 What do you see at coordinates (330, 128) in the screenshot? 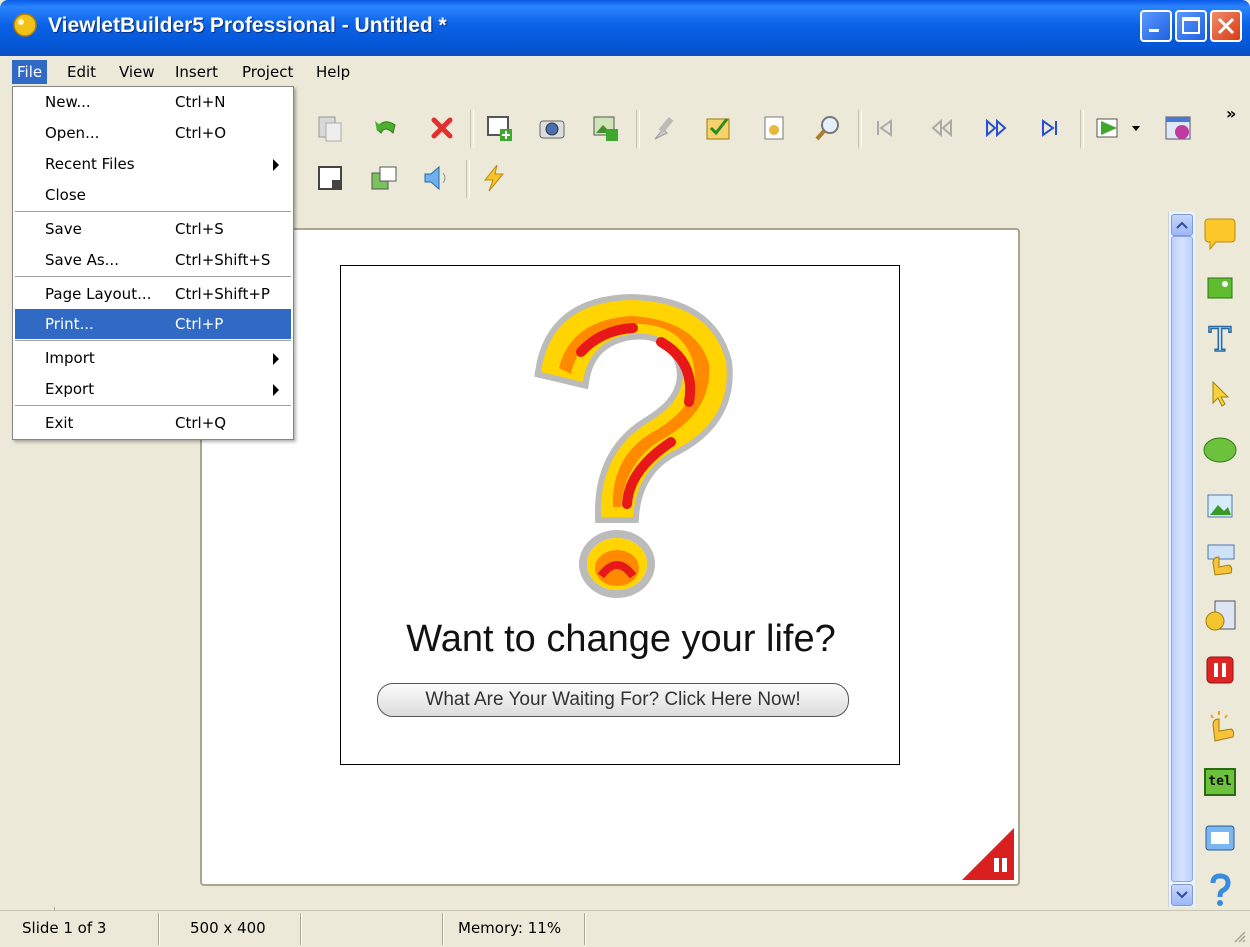
I see `paste-icon` at bounding box center [330, 128].